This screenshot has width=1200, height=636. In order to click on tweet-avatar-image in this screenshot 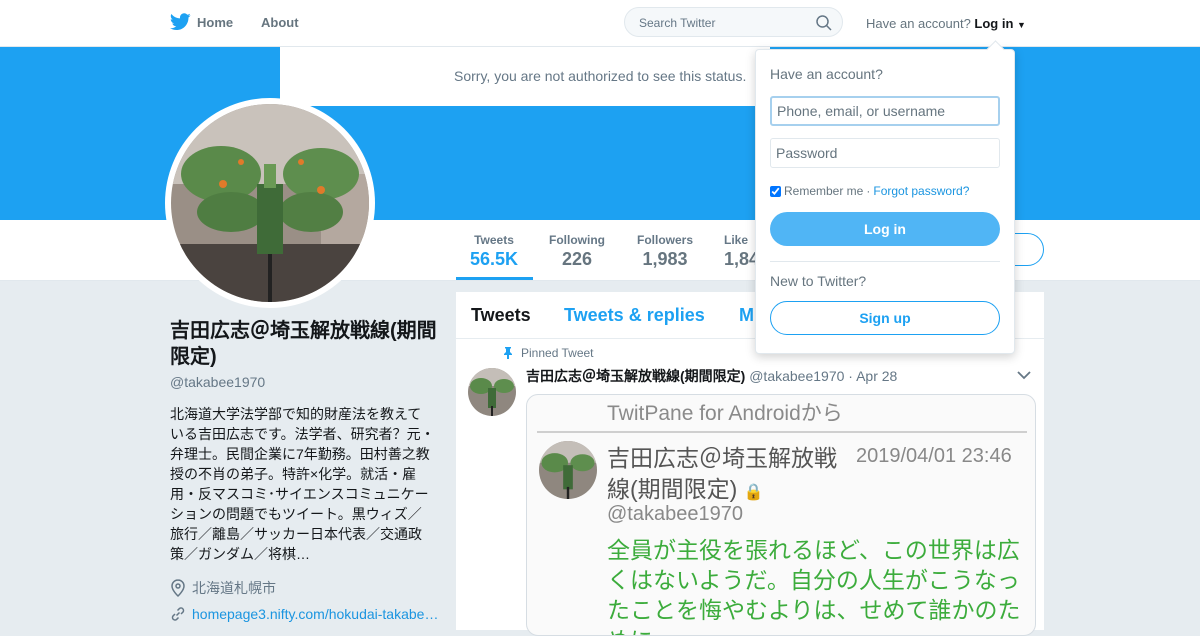, I will do `click(492, 392)`.